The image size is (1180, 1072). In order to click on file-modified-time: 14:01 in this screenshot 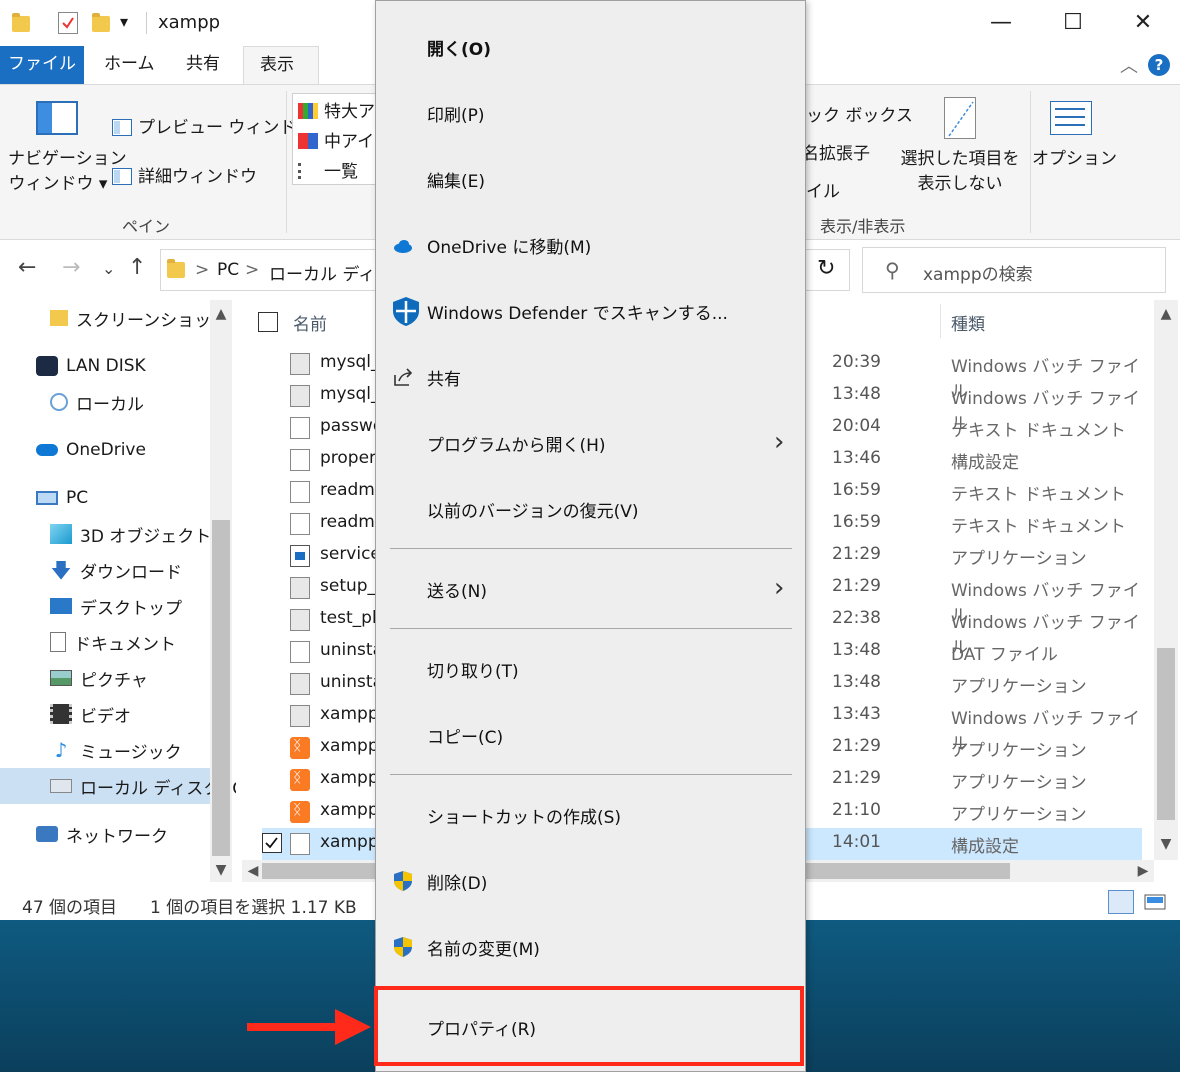, I will do `click(856, 842)`.